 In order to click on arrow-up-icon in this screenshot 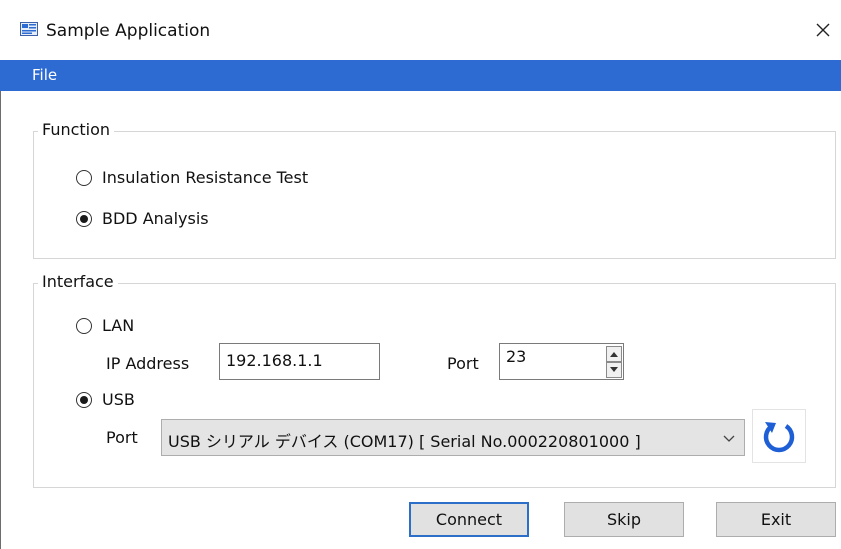, I will do `click(614, 354)`.